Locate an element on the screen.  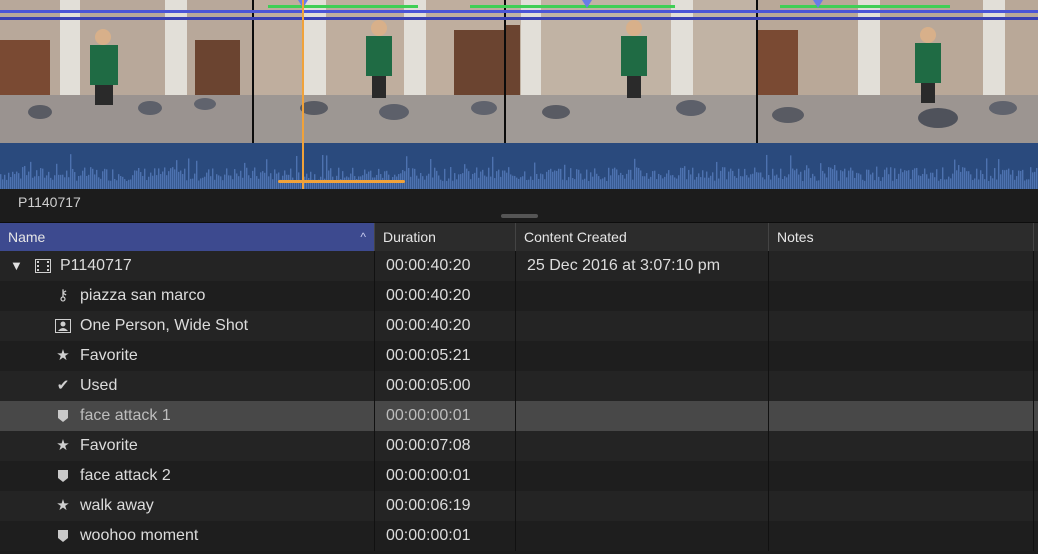
clip-name-label: P1140717 is located at coordinates (49, 202).